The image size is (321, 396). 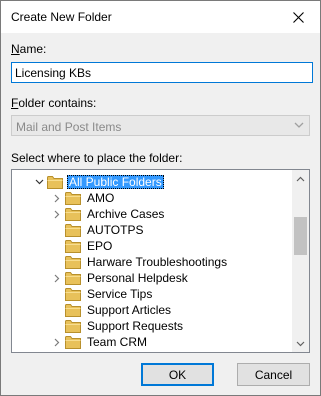 I want to click on tree-item: Harware Troubleshootings, so click(x=140, y=262).